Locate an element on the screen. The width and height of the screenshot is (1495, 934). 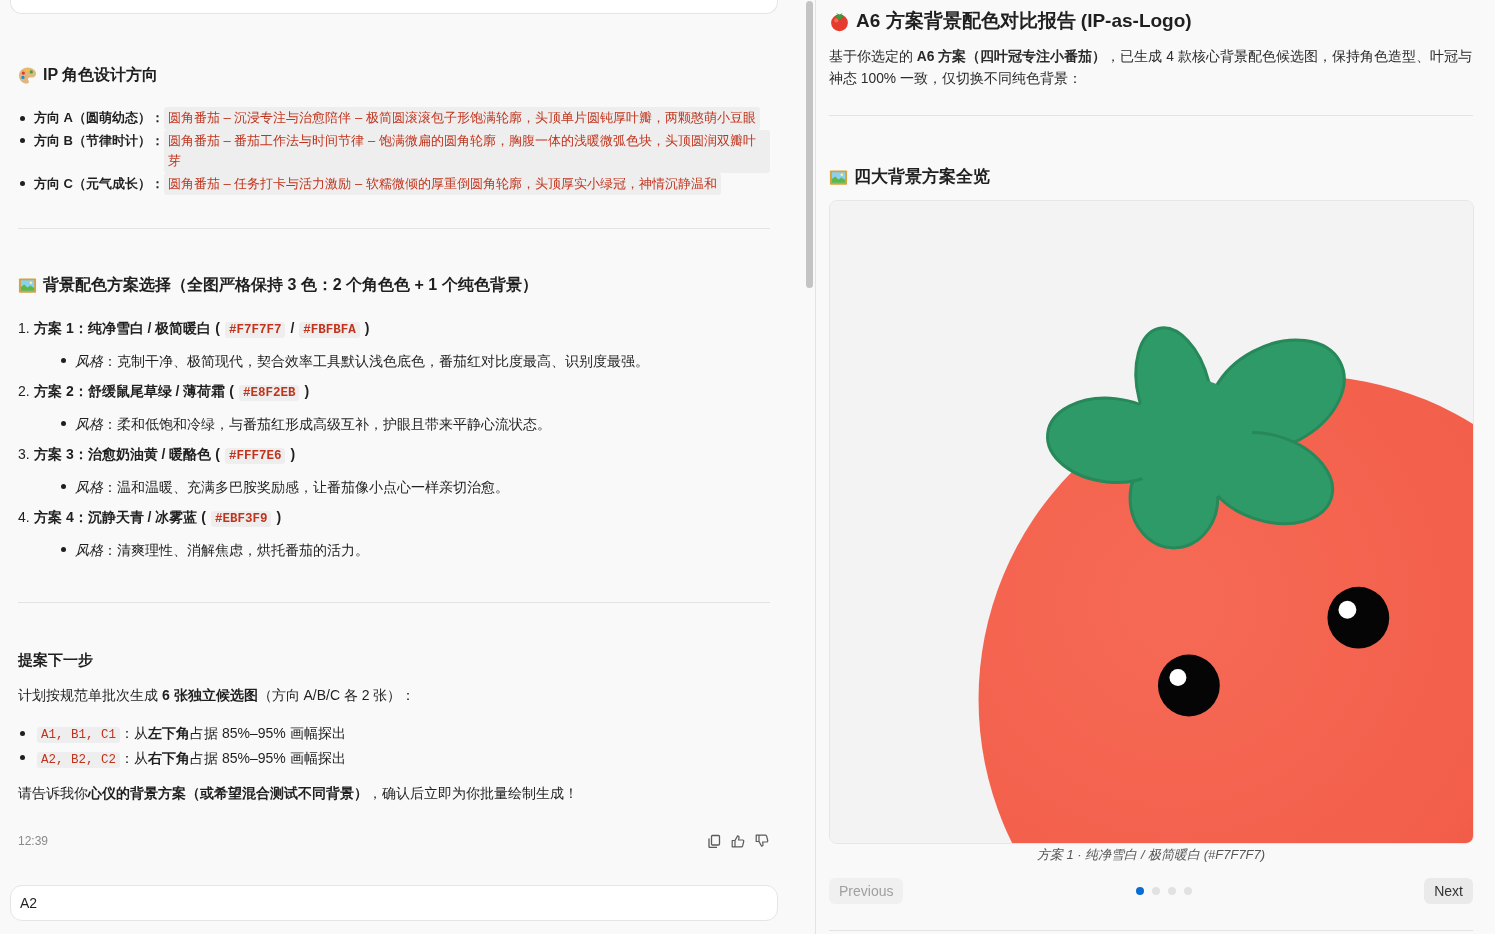
message-text: A2 is located at coordinates (29, 903).